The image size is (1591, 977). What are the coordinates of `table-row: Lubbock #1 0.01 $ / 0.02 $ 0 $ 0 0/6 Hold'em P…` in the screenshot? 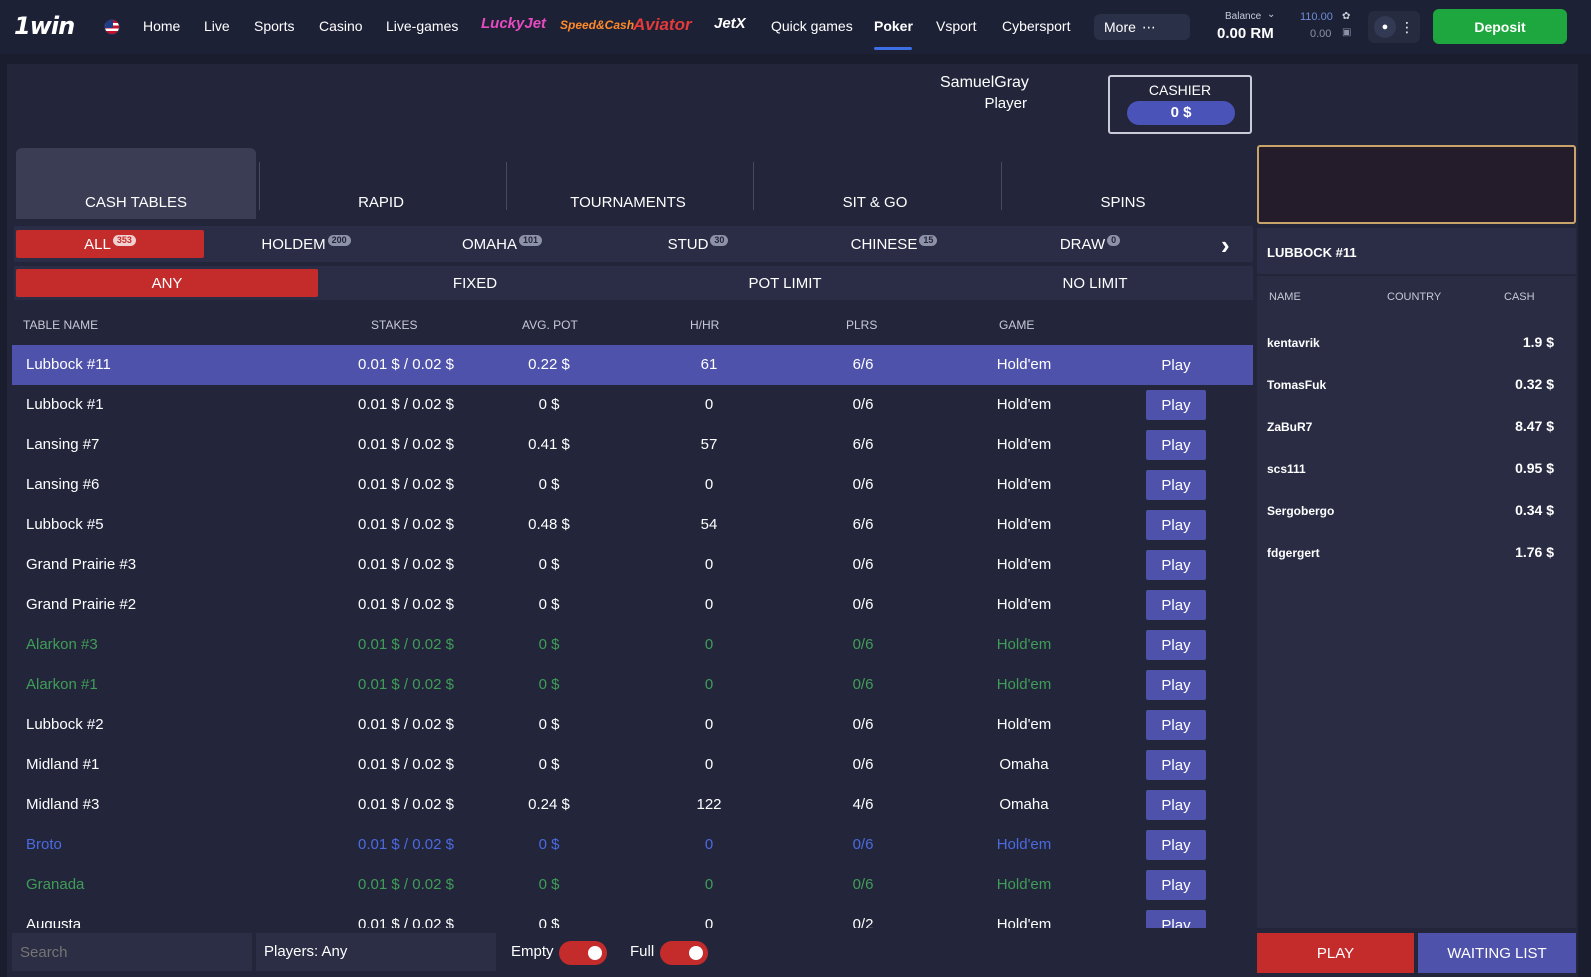 It's located at (632, 405).